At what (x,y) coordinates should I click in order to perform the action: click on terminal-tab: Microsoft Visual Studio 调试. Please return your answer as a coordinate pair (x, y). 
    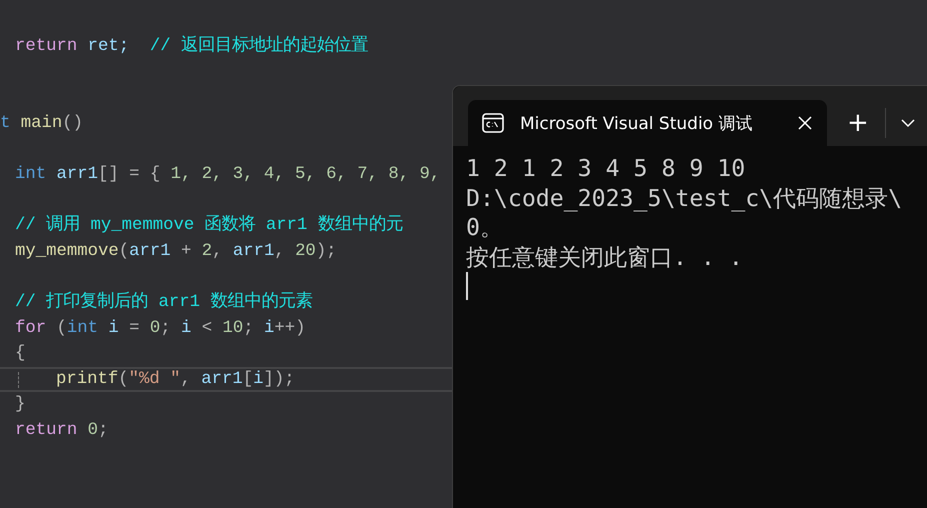
    Looking at the image, I should click on (647, 123).